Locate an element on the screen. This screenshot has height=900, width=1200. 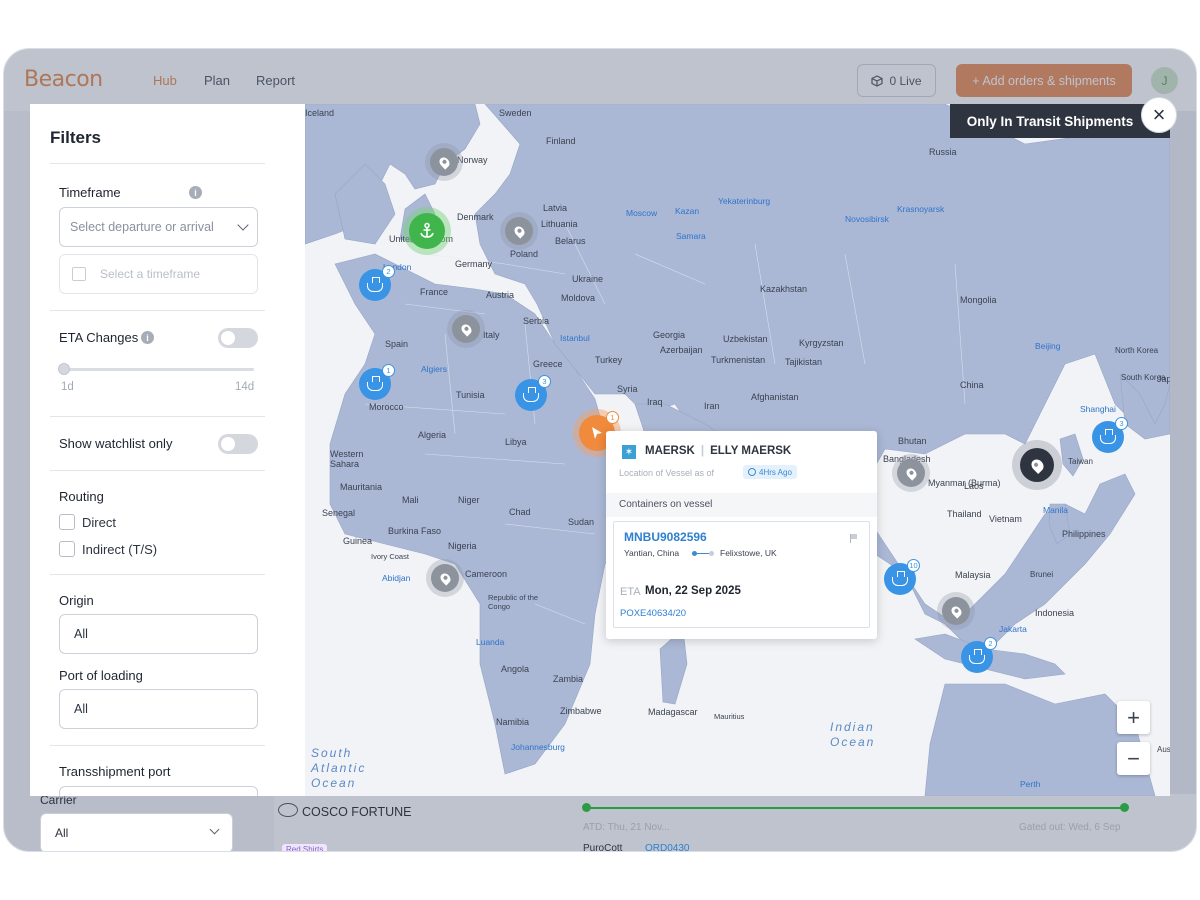
city-label: Novosibirsk is located at coordinates (867, 219).